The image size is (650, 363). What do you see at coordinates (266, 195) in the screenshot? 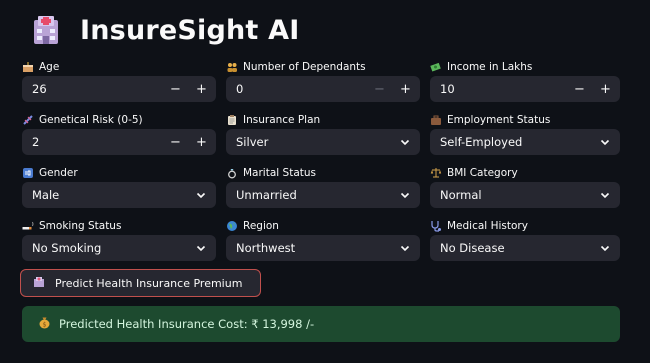
I see `marital-status-value: Unmarried` at bounding box center [266, 195].